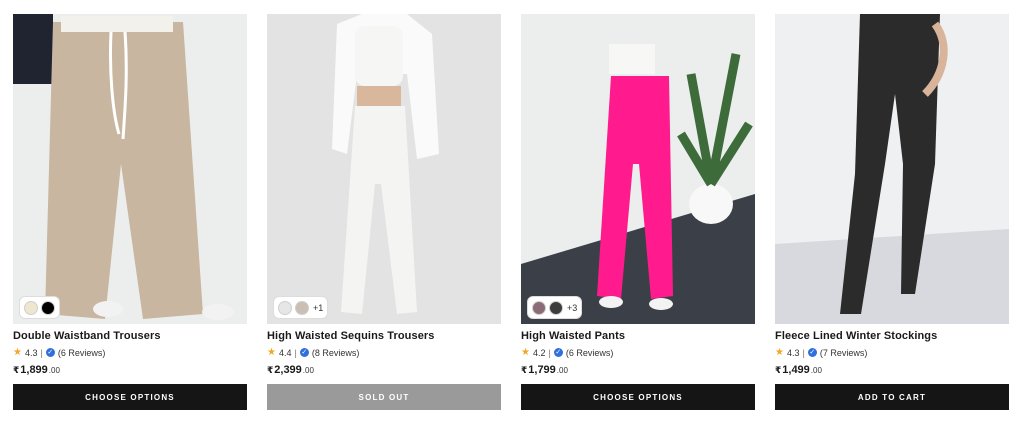 The width and height of the screenshot is (1024, 428). I want to click on review-count: (8 Reviews), so click(336, 353).